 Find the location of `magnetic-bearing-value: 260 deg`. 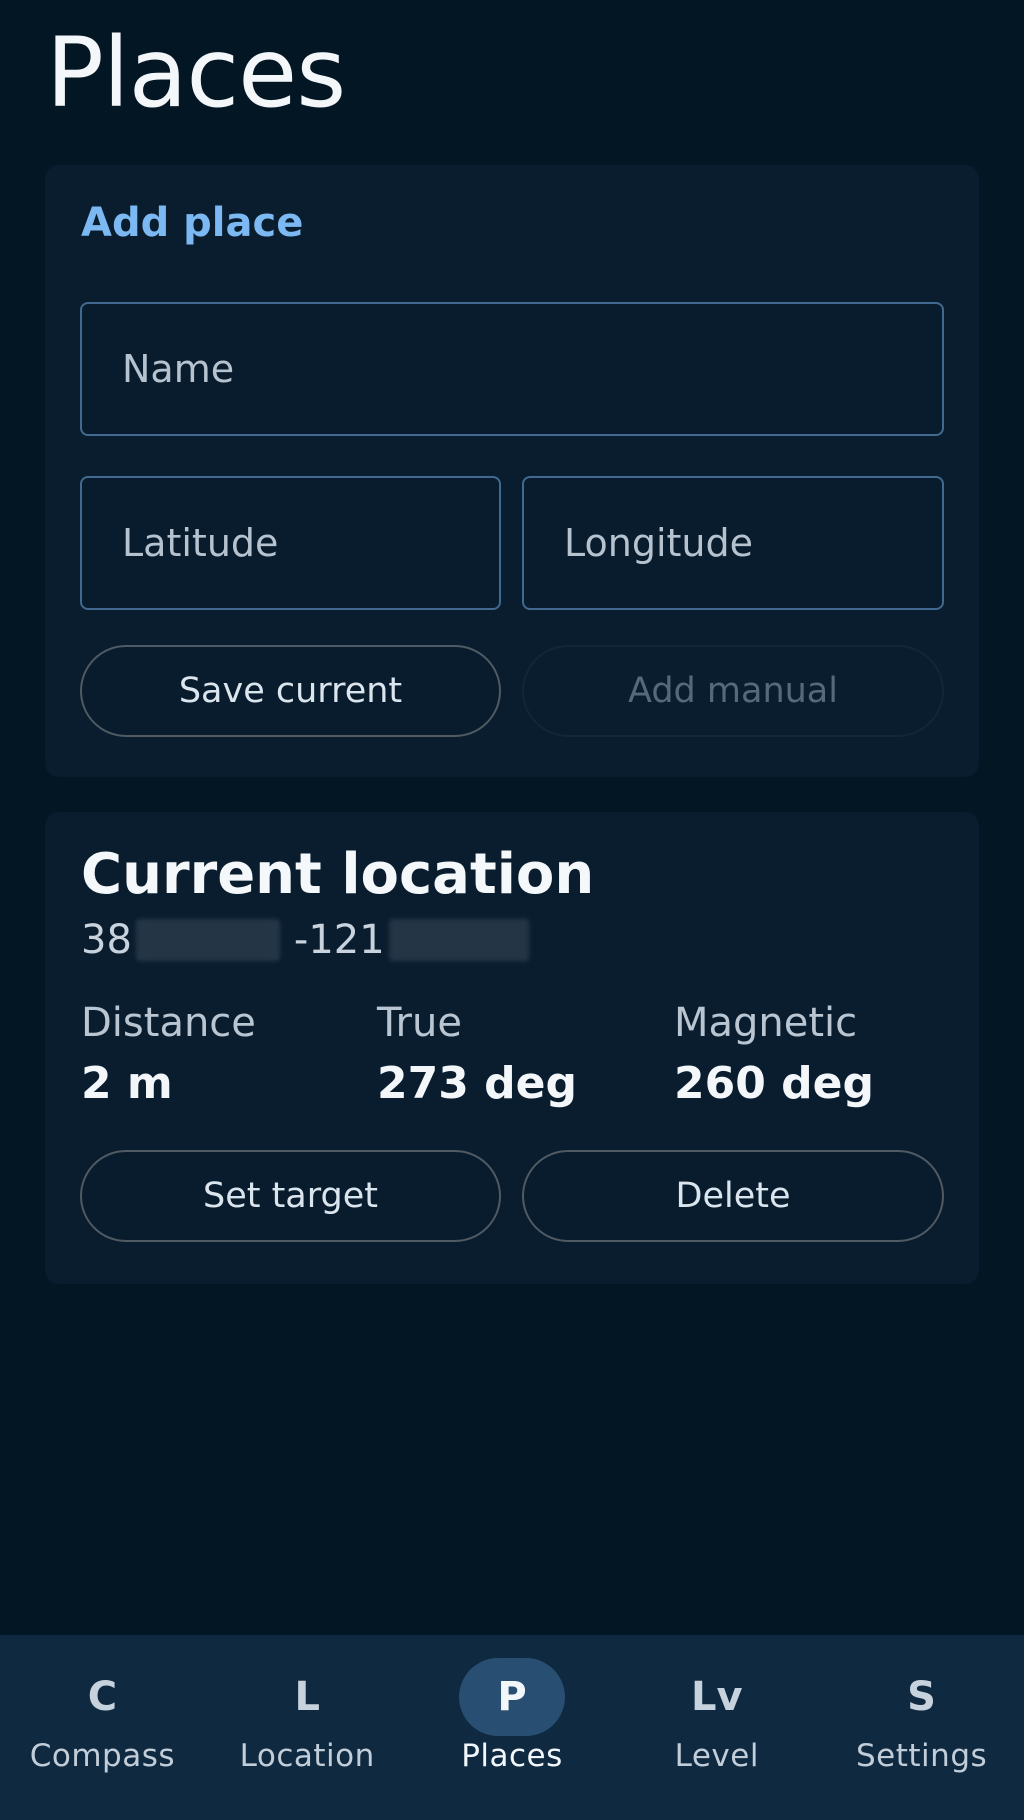

magnetic-bearing-value: 260 deg is located at coordinates (774, 1083).